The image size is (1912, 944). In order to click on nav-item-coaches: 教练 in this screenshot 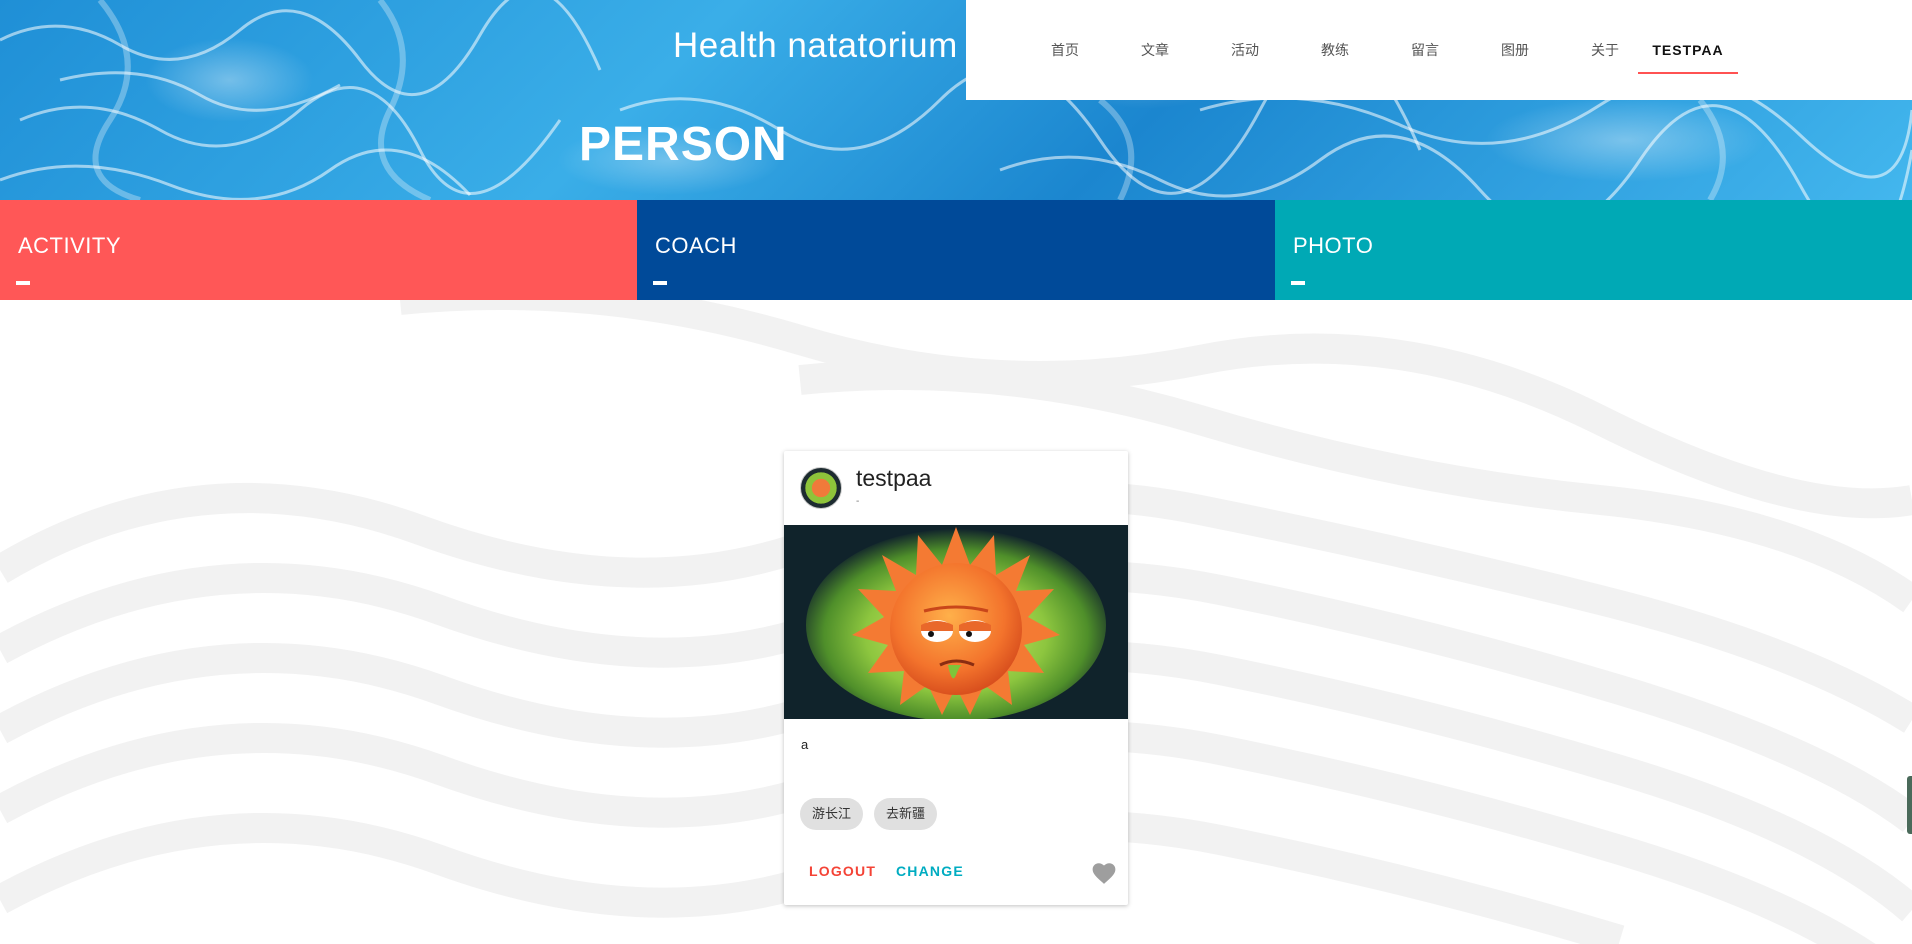, I will do `click(1335, 50)`.